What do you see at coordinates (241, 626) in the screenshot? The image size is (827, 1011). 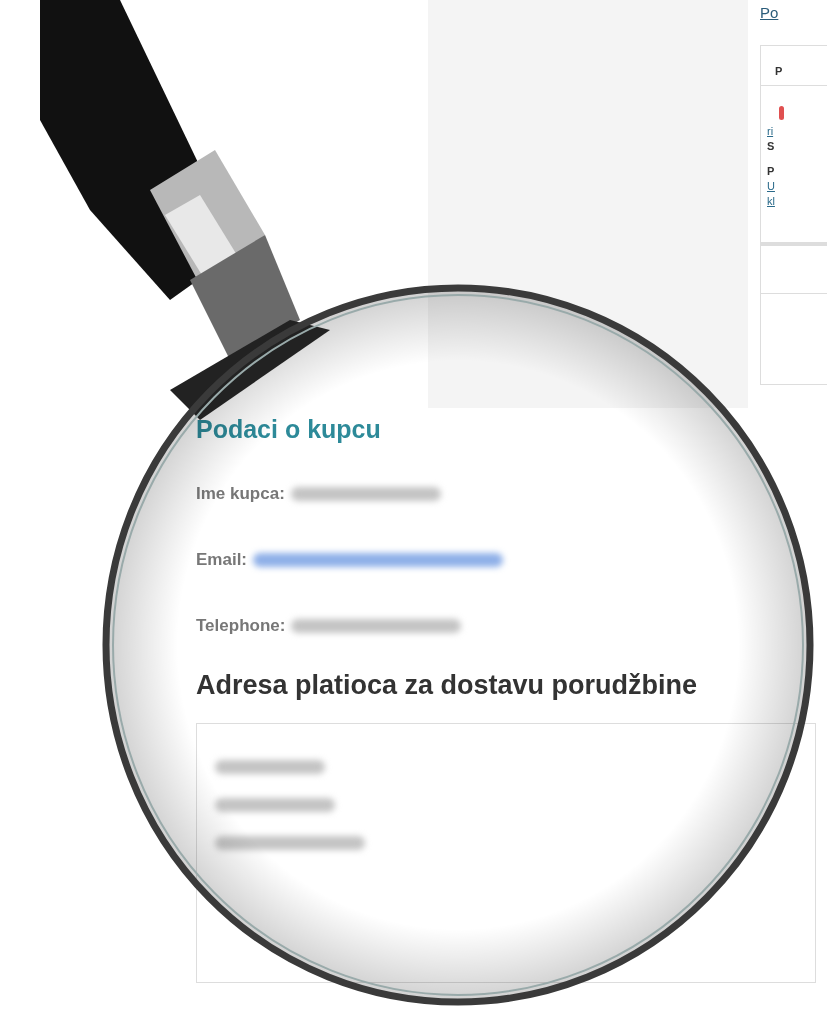 I see `field-label: Telephone:` at bounding box center [241, 626].